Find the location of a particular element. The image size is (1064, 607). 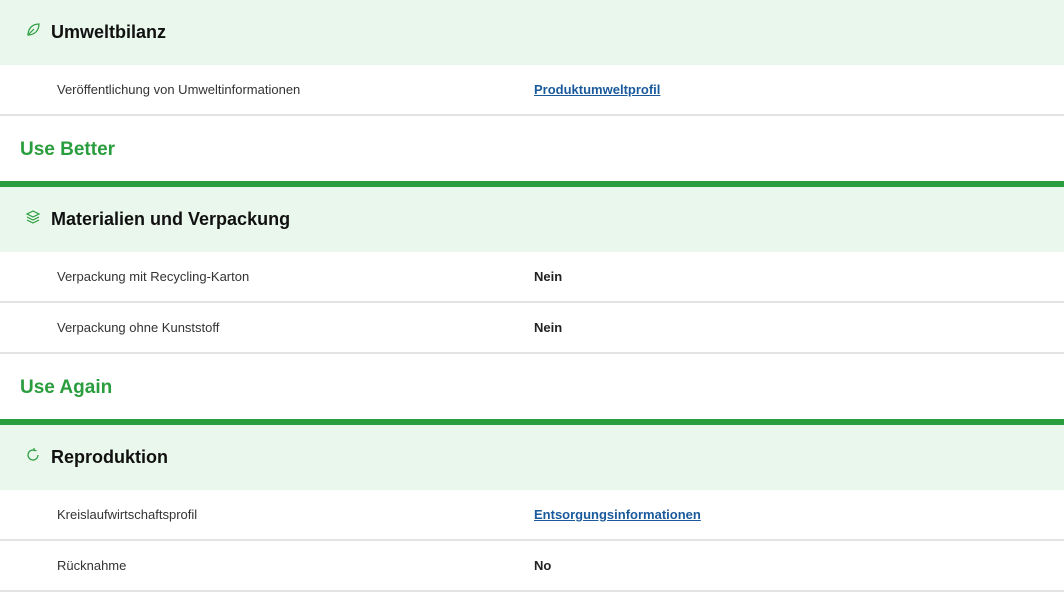

group-heading-use-again: Use Again is located at coordinates (532, 389).